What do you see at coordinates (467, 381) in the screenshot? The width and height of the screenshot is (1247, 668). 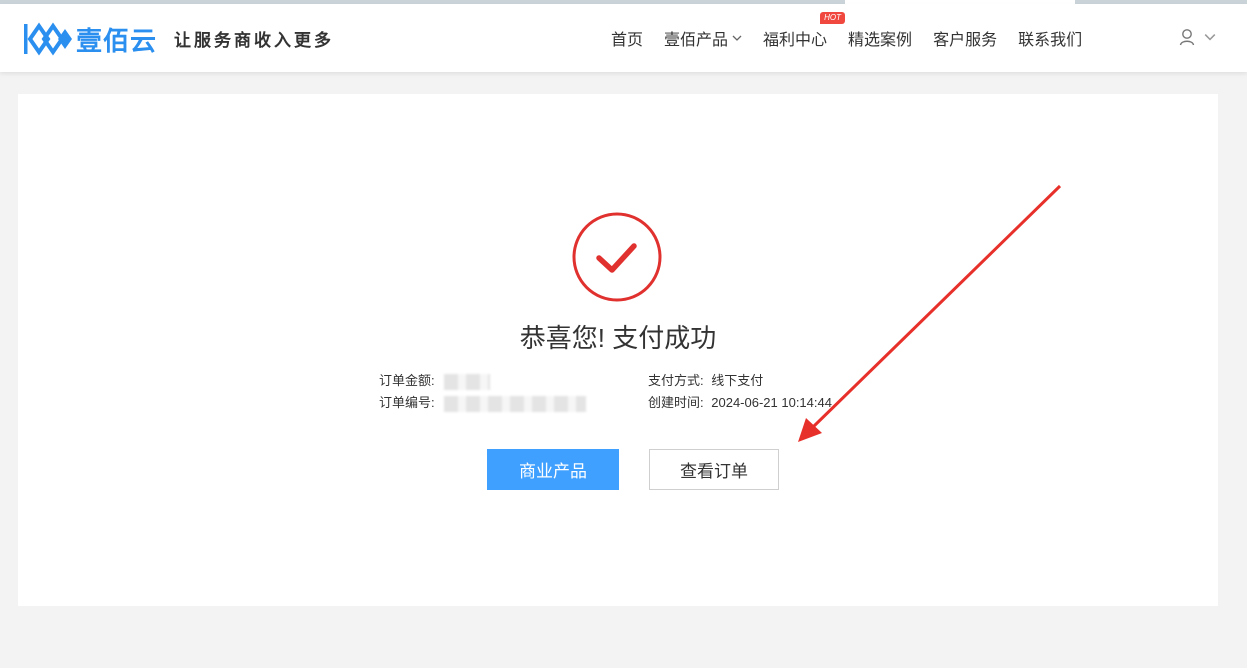 I see `order-amount-redacted` at bounding box center [467, 381].